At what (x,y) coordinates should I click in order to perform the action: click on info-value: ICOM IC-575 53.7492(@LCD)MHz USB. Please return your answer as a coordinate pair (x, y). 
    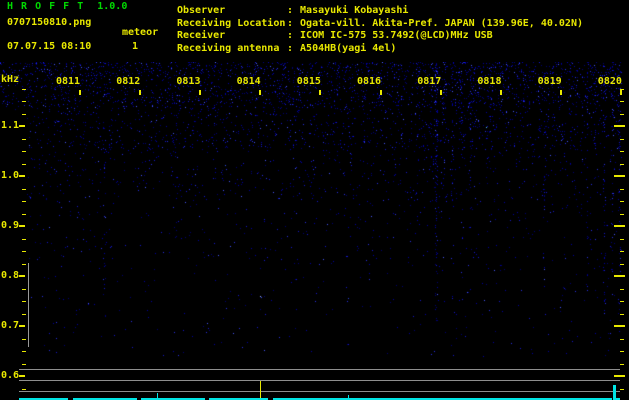
    Looking at the image, I should click on (396, 35).